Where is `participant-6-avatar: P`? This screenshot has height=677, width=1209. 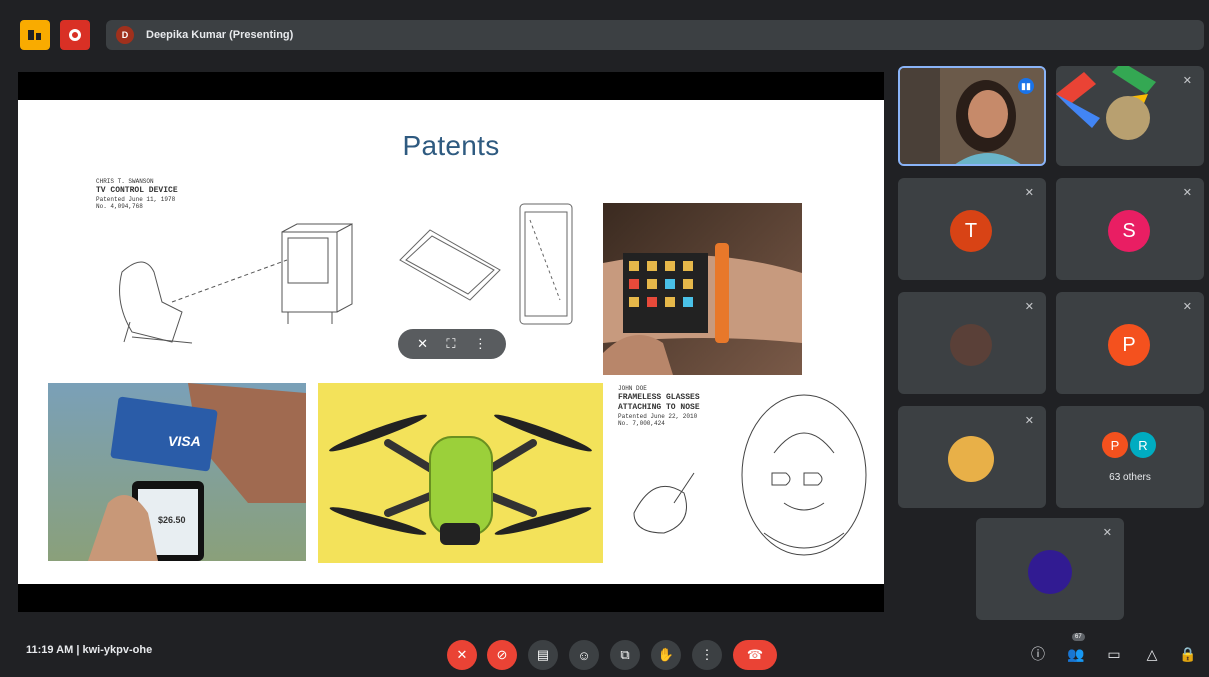 participant-6-avatar: P is located at coordinates (1129, 345).